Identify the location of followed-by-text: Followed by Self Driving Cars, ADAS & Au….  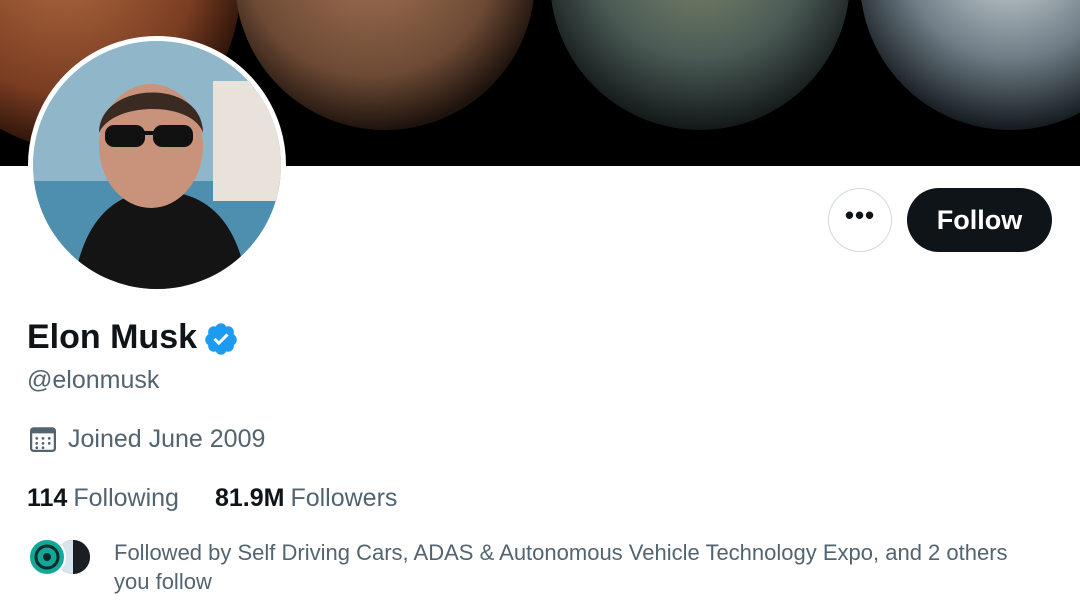
(561, 567).